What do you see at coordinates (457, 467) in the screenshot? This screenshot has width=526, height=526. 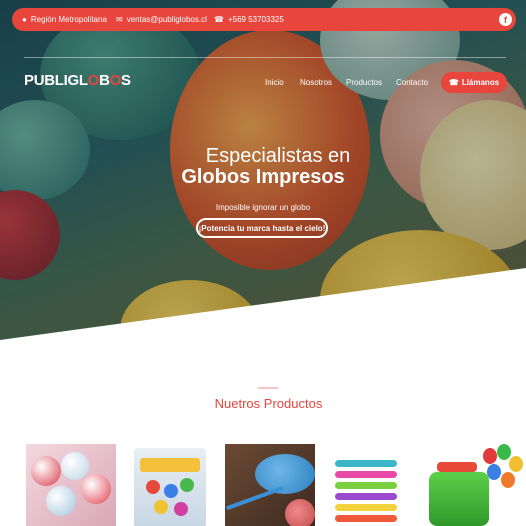 I see `pump-handle` at bounding box center [457, 467].